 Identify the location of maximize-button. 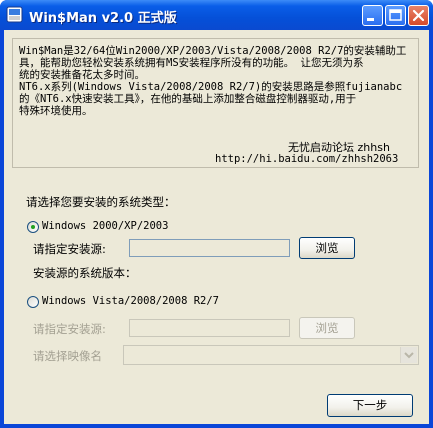
(395, 15).